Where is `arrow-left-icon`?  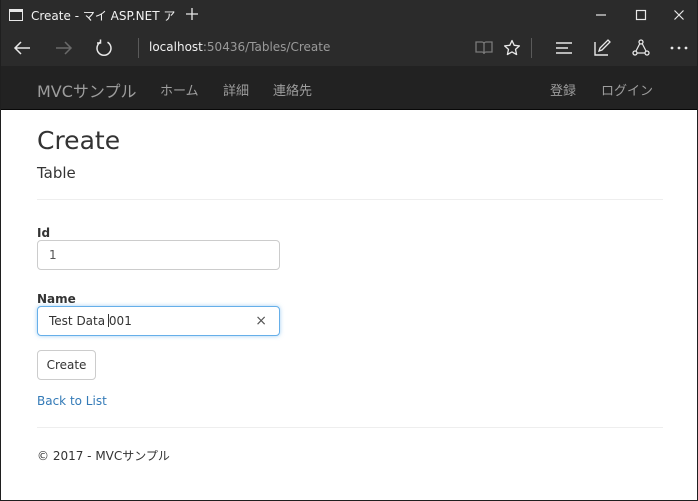 arrow-left-icon is located at coordinates (21, 48).